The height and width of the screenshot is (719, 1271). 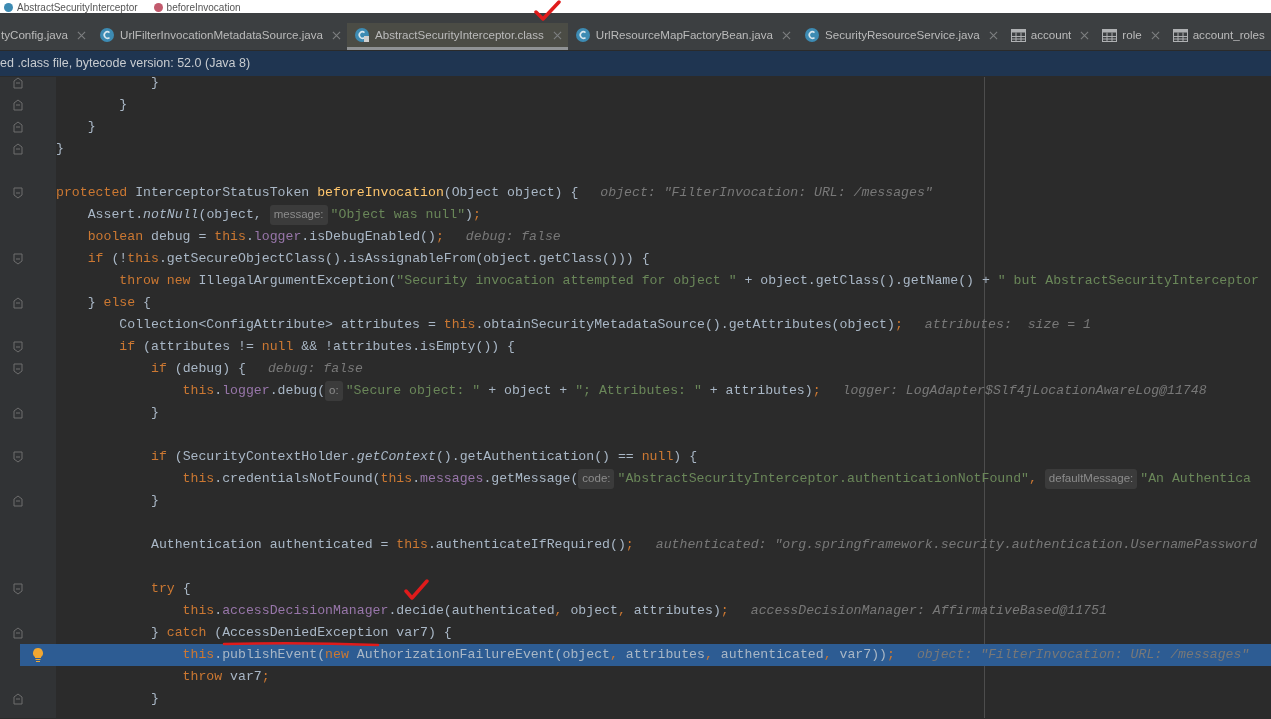 I want to click on method-icon, so click(x=158, y=7).